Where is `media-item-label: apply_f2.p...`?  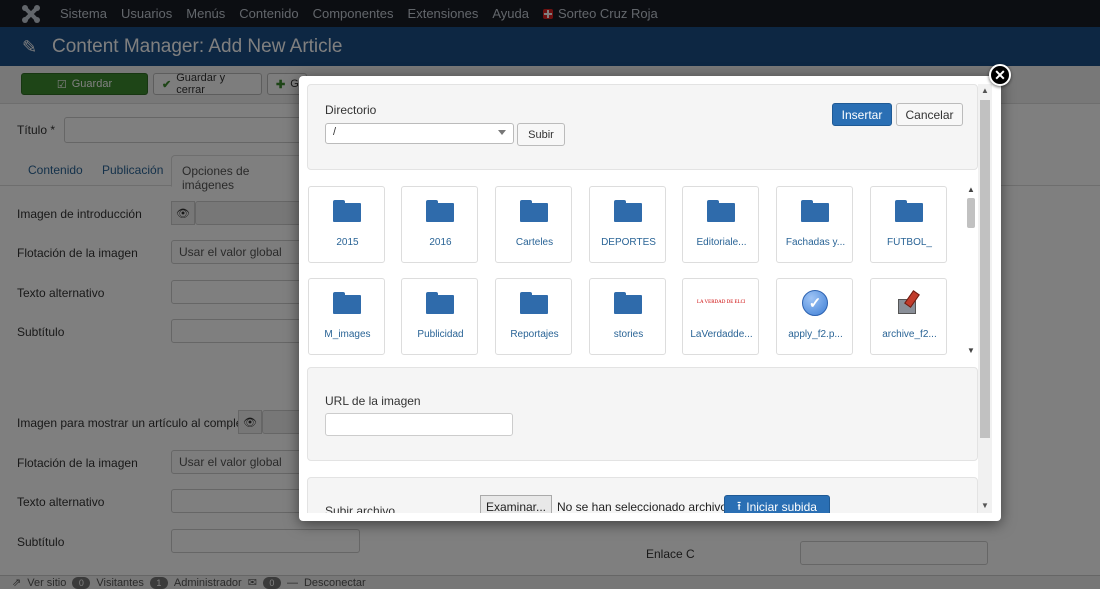
media-item-label: apply_f2.p... is located at coordinates (815, 334).